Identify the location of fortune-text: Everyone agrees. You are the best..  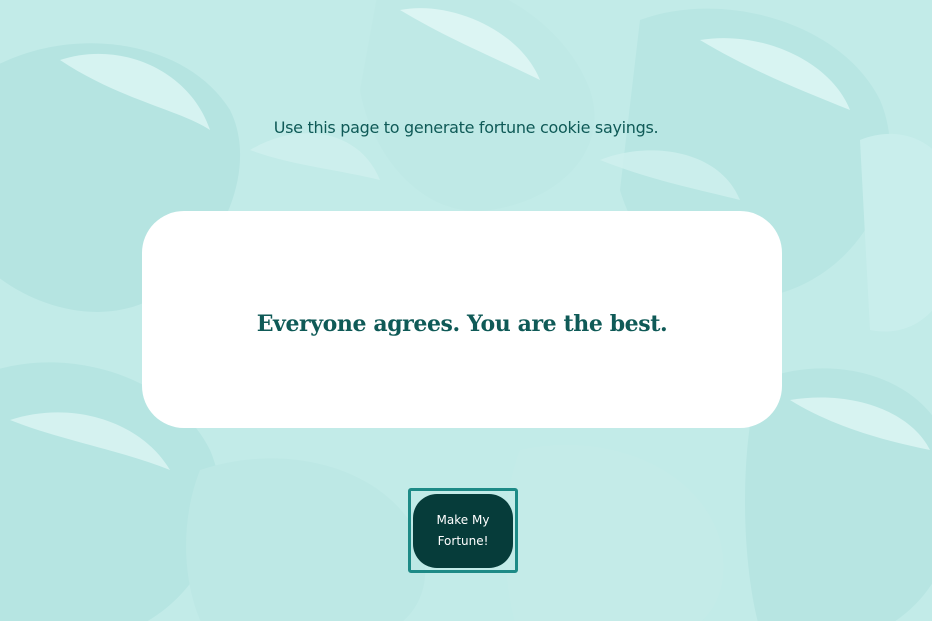
(462, 323).